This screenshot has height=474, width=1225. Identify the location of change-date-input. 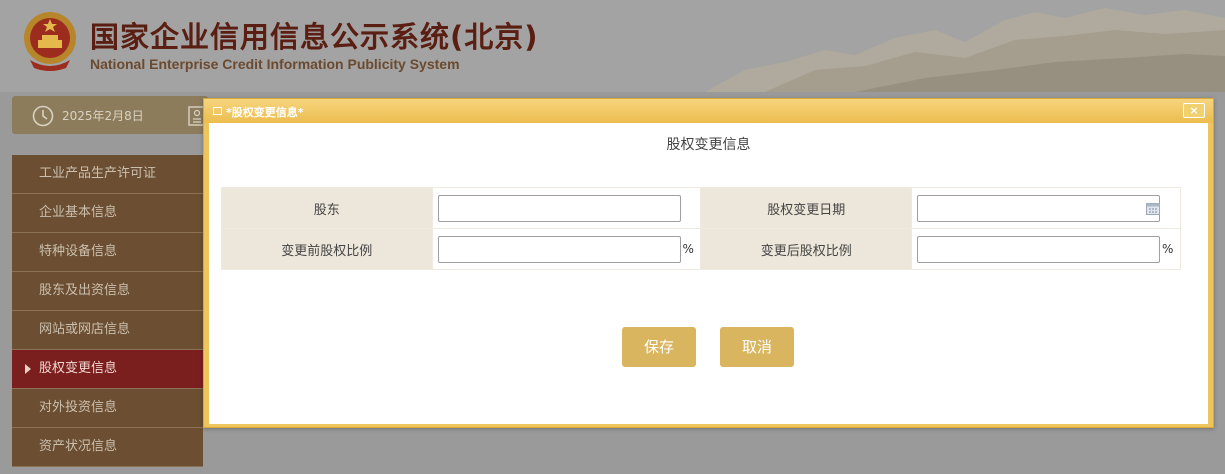
(1039, 208).